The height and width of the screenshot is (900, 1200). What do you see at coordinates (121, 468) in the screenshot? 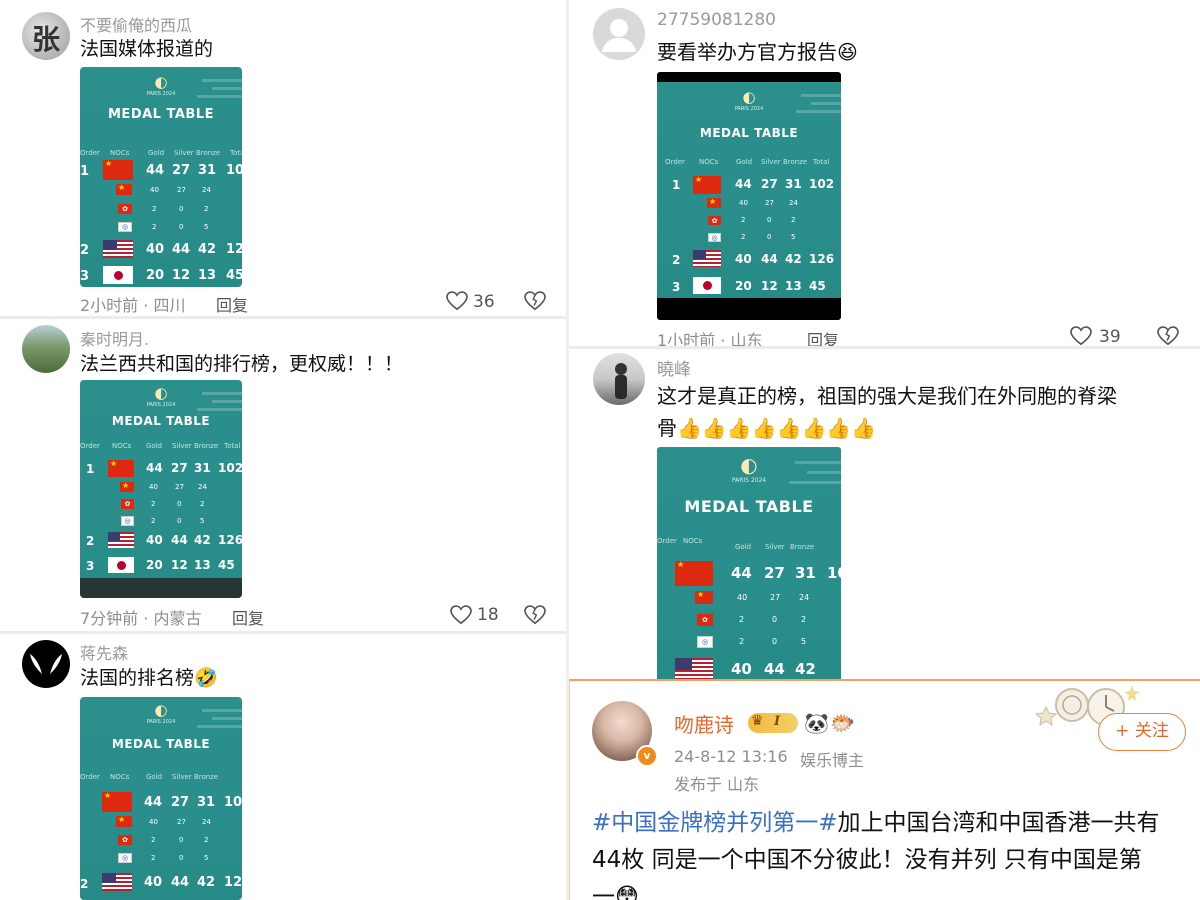
I see `flag-china` at bounding box center [121, 468].